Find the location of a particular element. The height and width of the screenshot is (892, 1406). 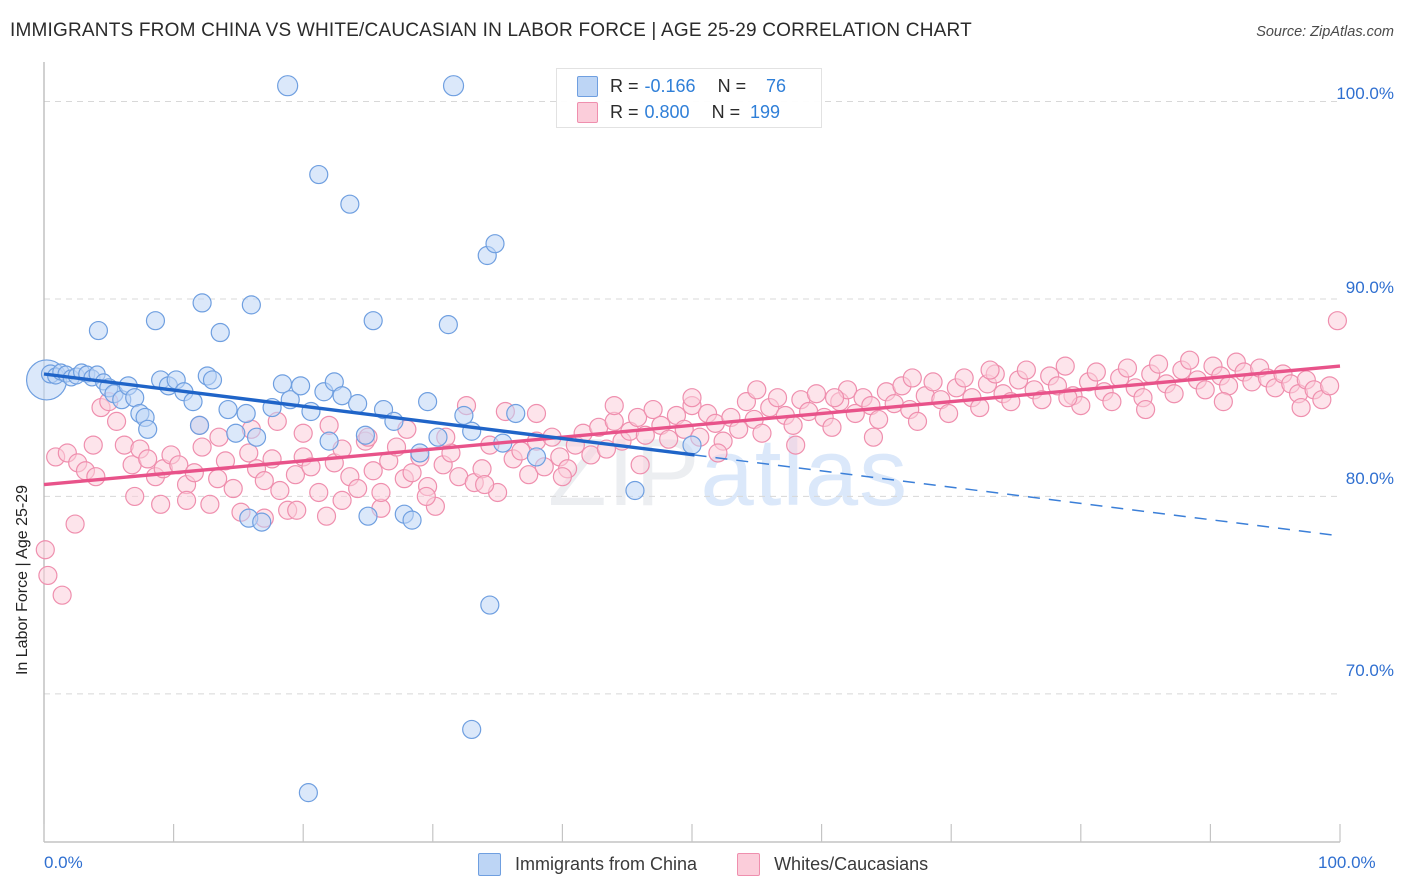

r-value-china: -0.166 is located at coordinates (670, 85).